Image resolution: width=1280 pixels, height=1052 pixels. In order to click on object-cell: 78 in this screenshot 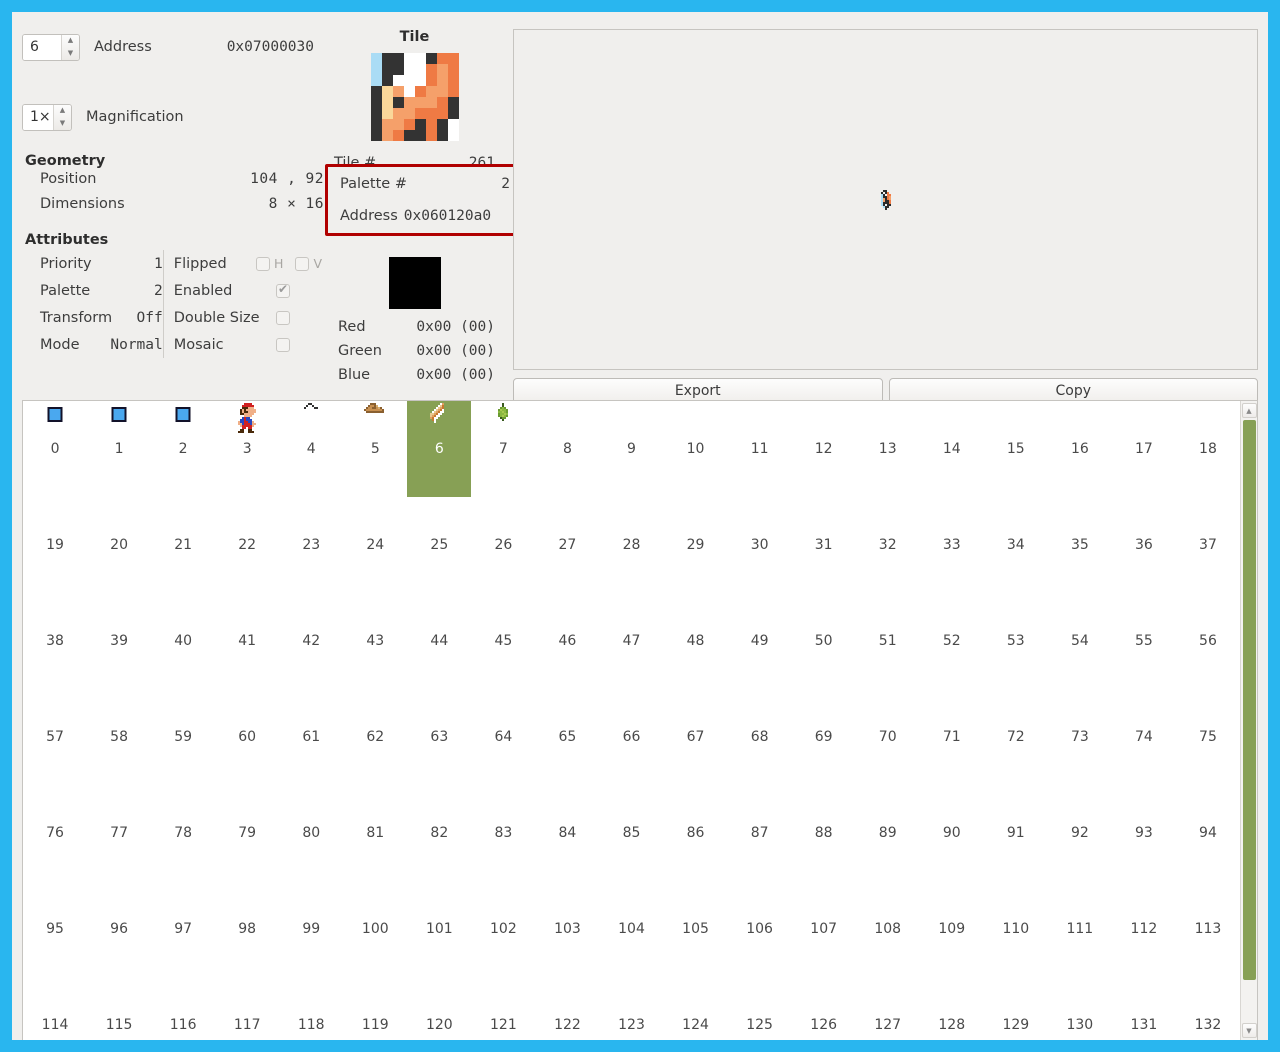, I will do `click(183, 833)`.